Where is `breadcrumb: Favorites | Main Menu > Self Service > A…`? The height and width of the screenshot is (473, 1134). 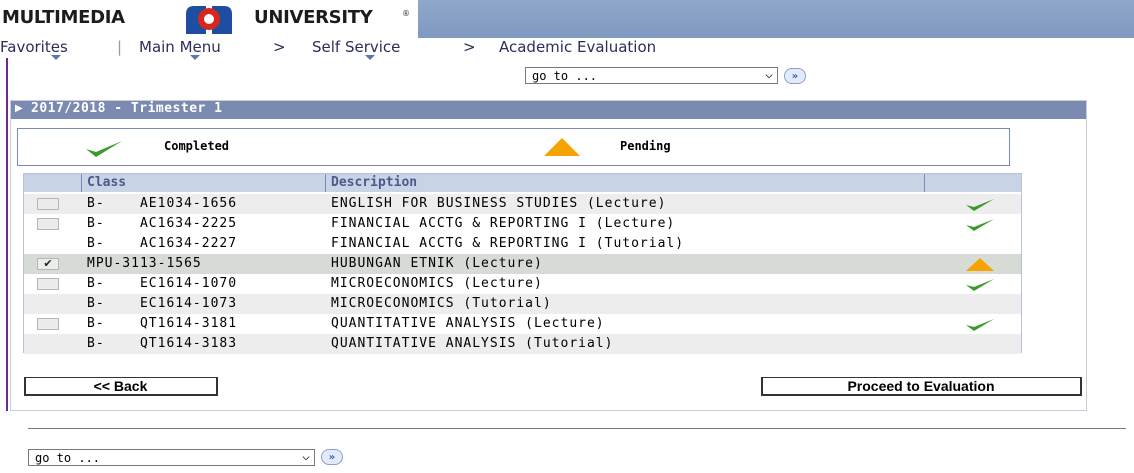
breadcrumb: Favorites | Main Menu > Self Service > A… is located at coordinates (567, 48).